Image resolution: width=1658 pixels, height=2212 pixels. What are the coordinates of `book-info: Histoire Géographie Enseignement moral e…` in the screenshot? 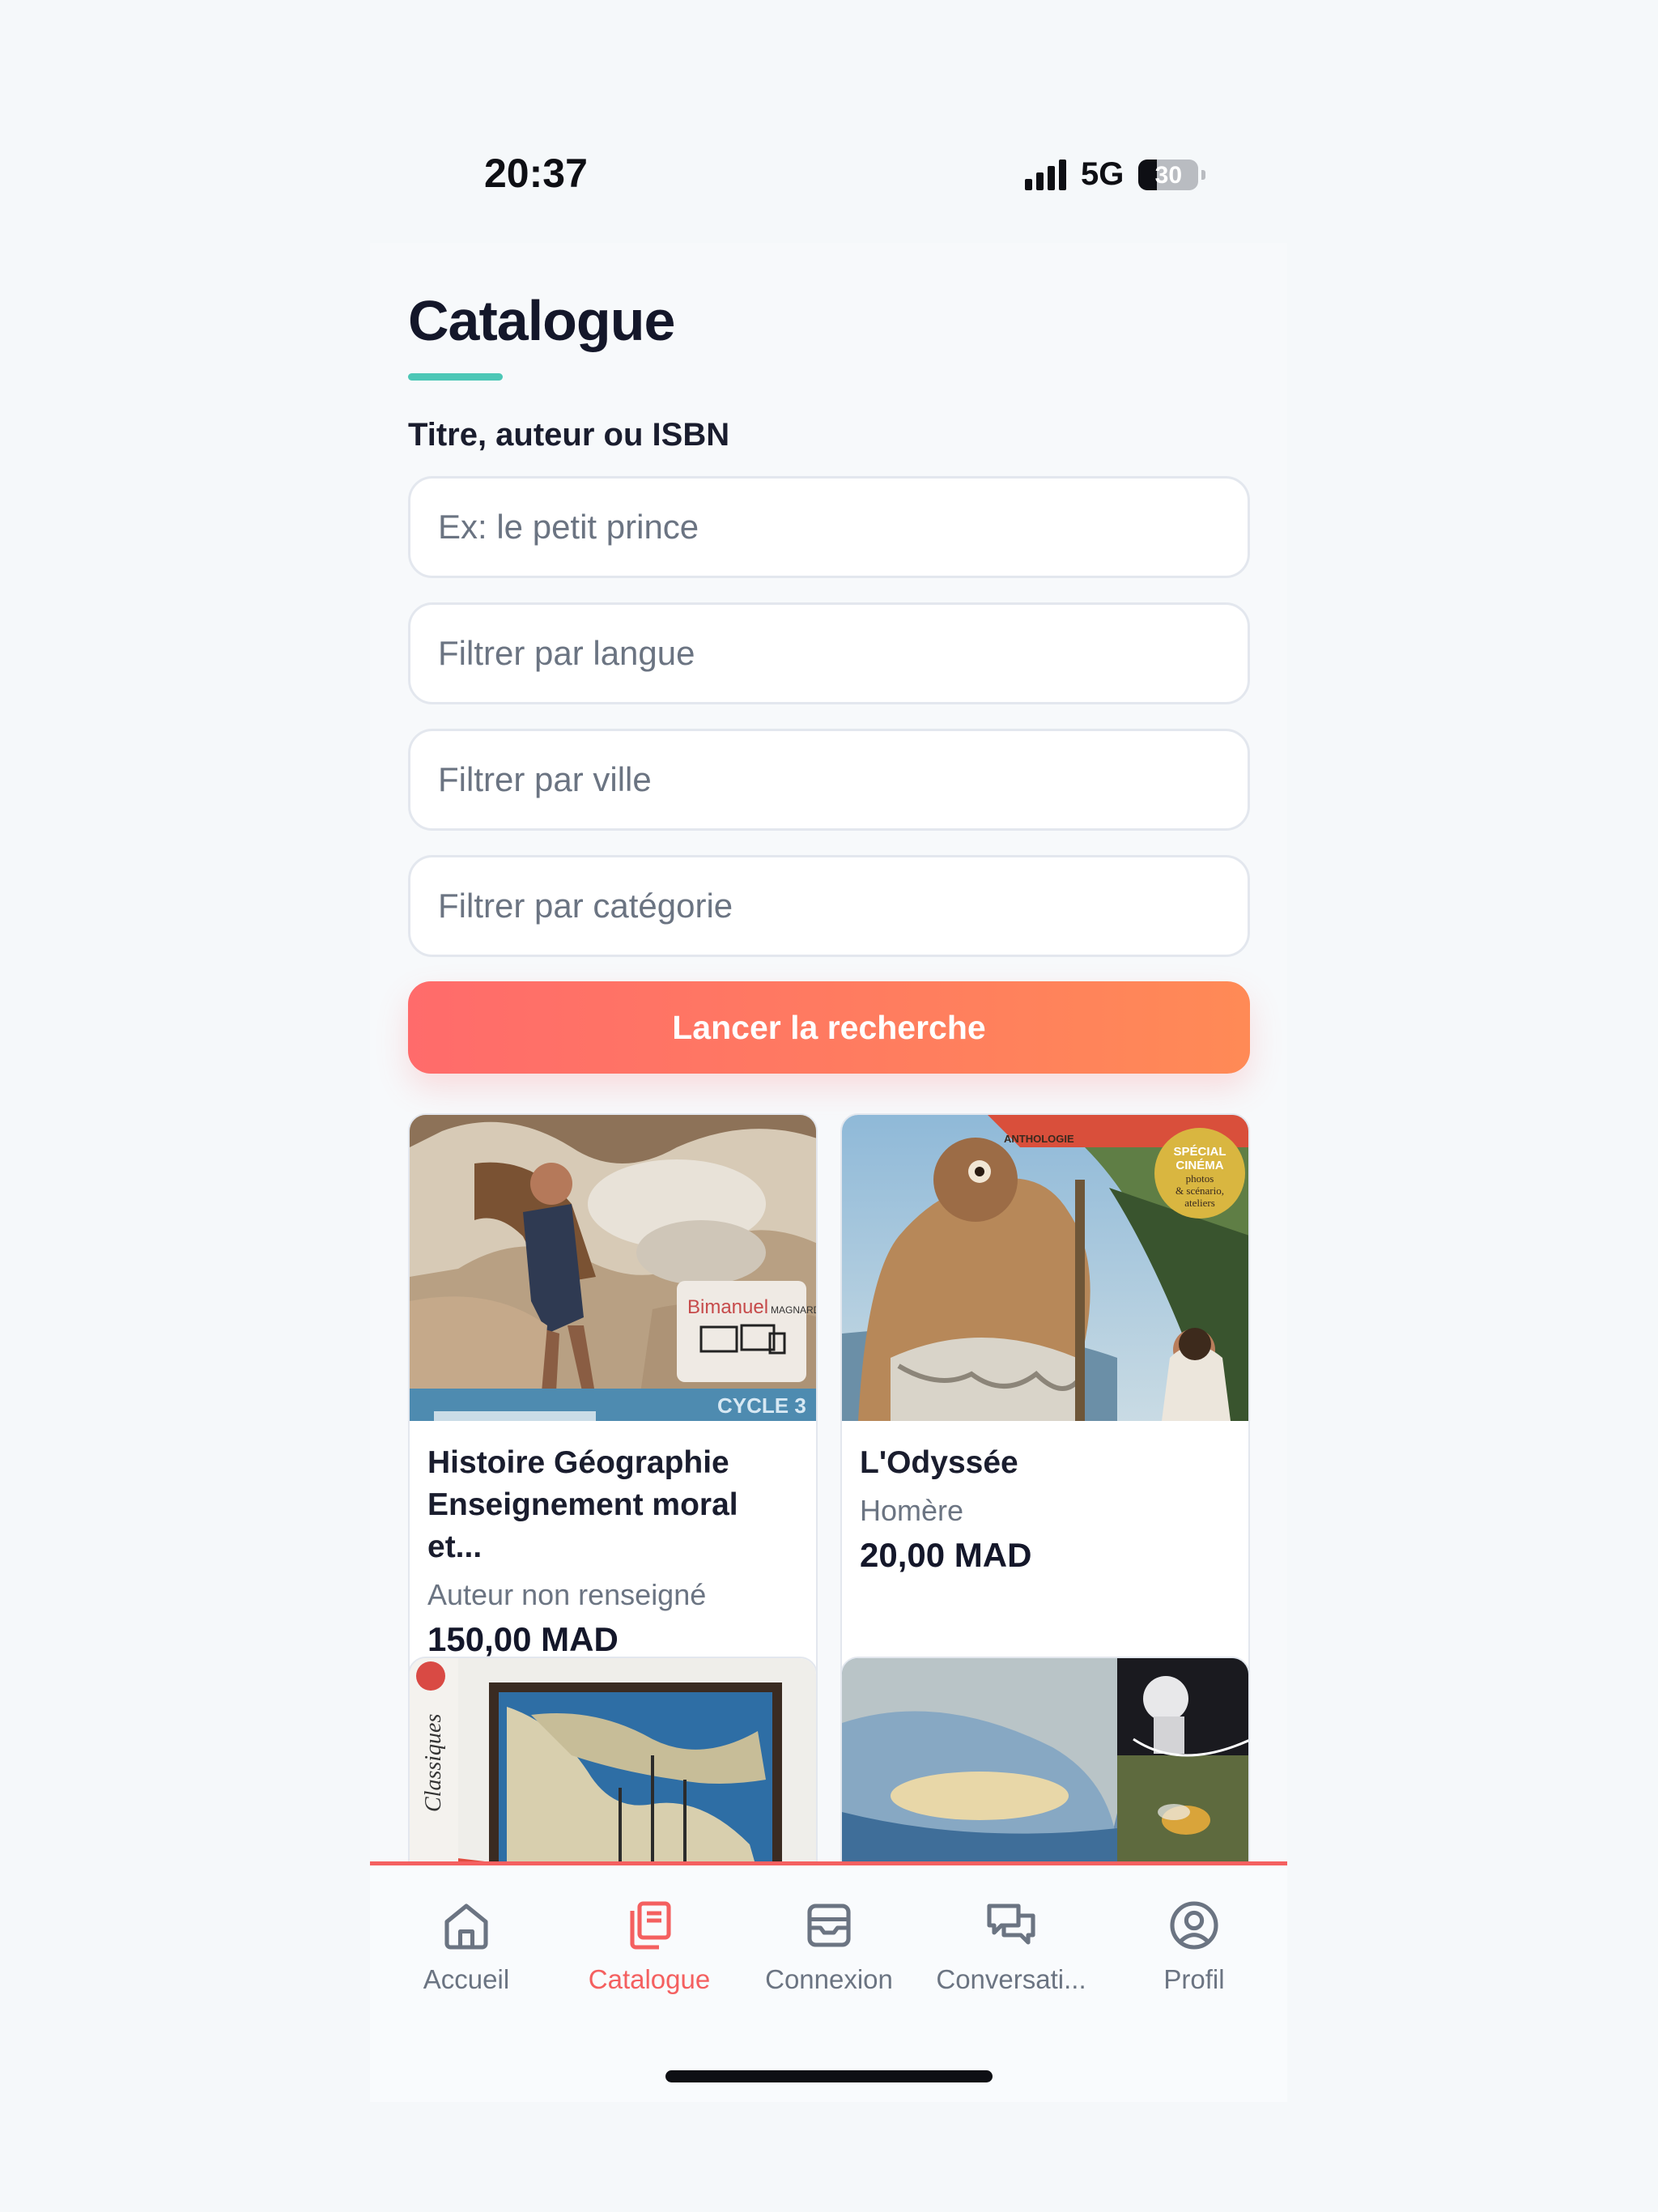 It's located at (613, 1540).